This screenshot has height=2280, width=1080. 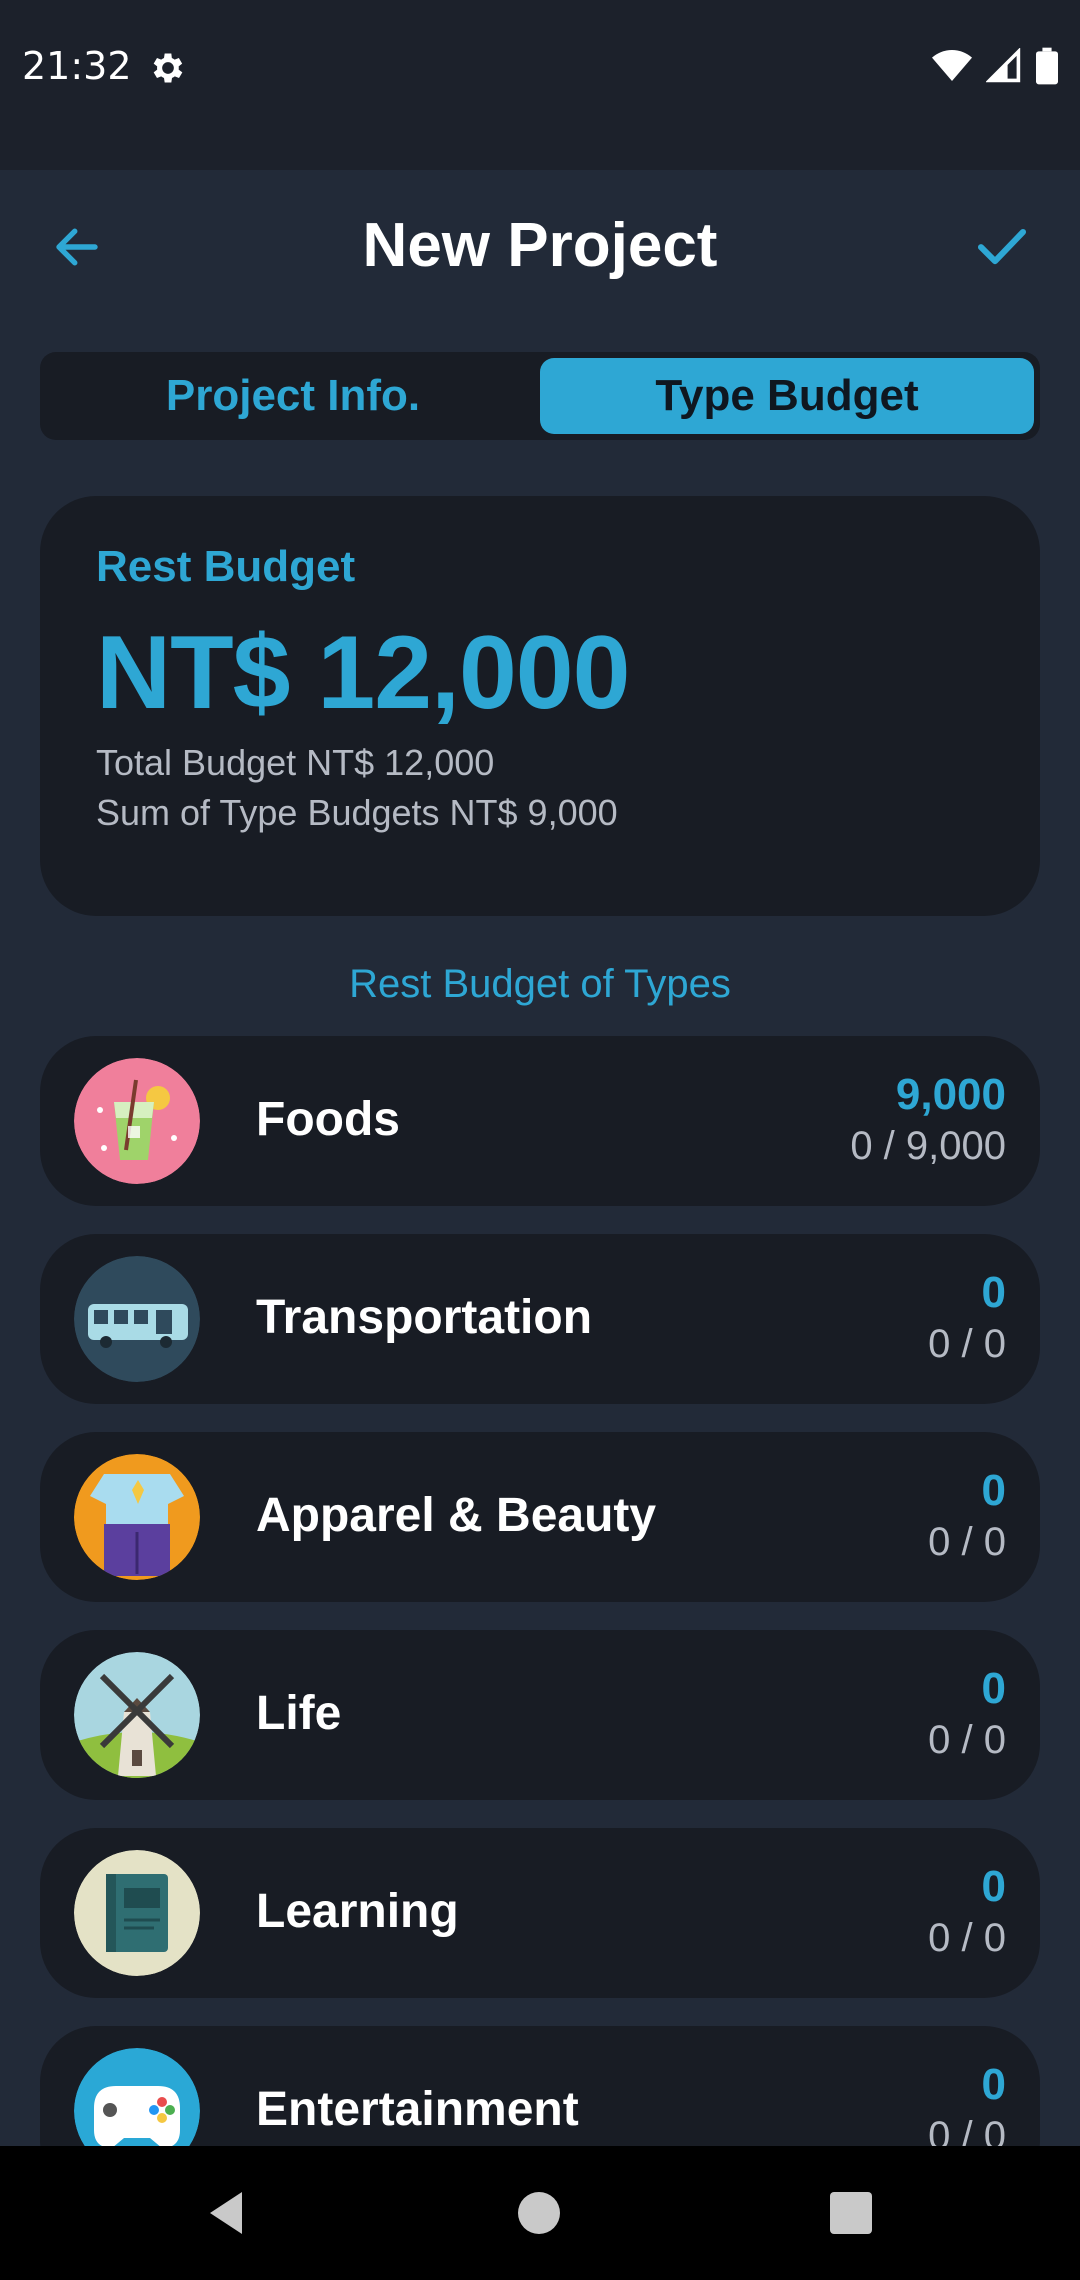 I want to click on list-item-apparel-beauty: Apparel & Beauty 0 0 / 0, so click(x=540, y=1517).